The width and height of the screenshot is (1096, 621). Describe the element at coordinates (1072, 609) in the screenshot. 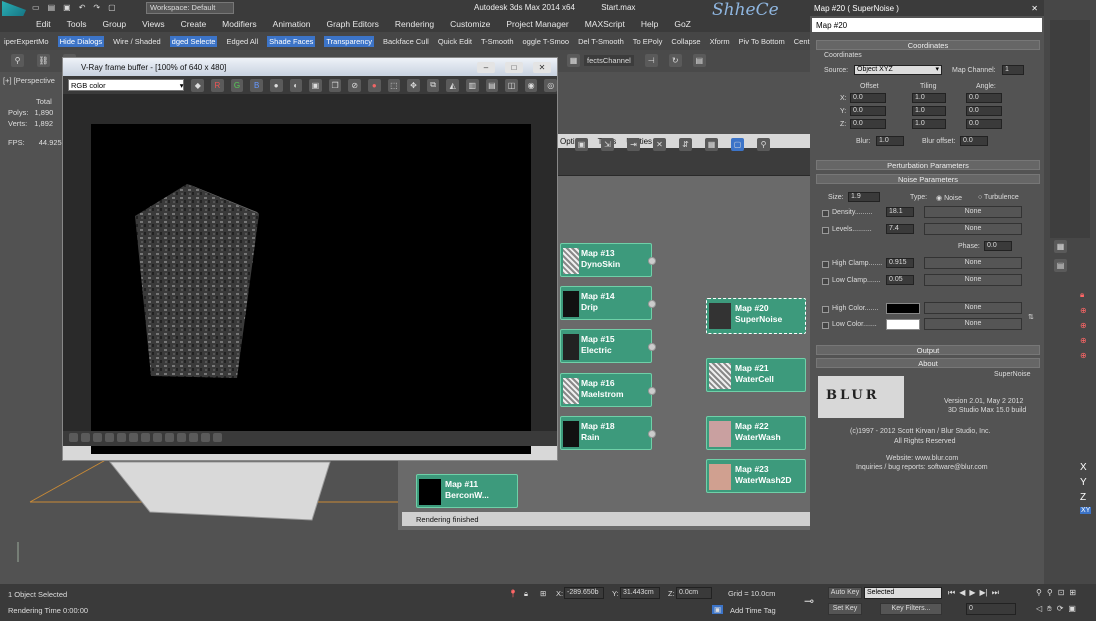

I see `maximize-viewport-icon: ▣` at that location.